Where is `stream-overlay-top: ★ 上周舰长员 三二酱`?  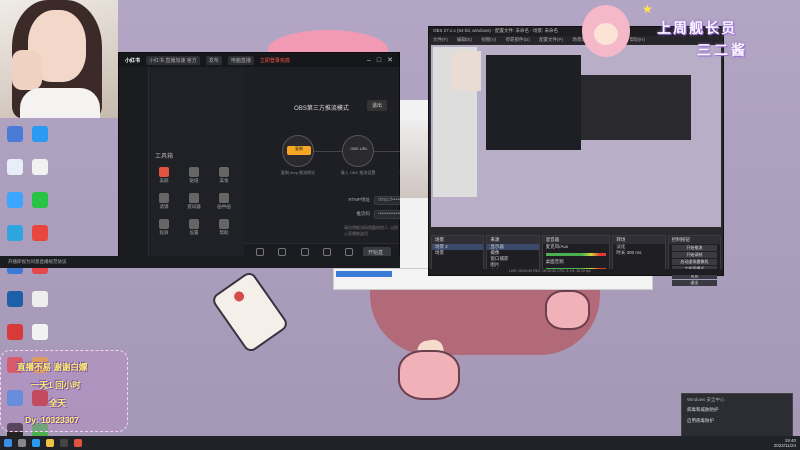 stream-overlay-top: ★ 上周舰长员 三二酱 is located at coordinates (682, 34).